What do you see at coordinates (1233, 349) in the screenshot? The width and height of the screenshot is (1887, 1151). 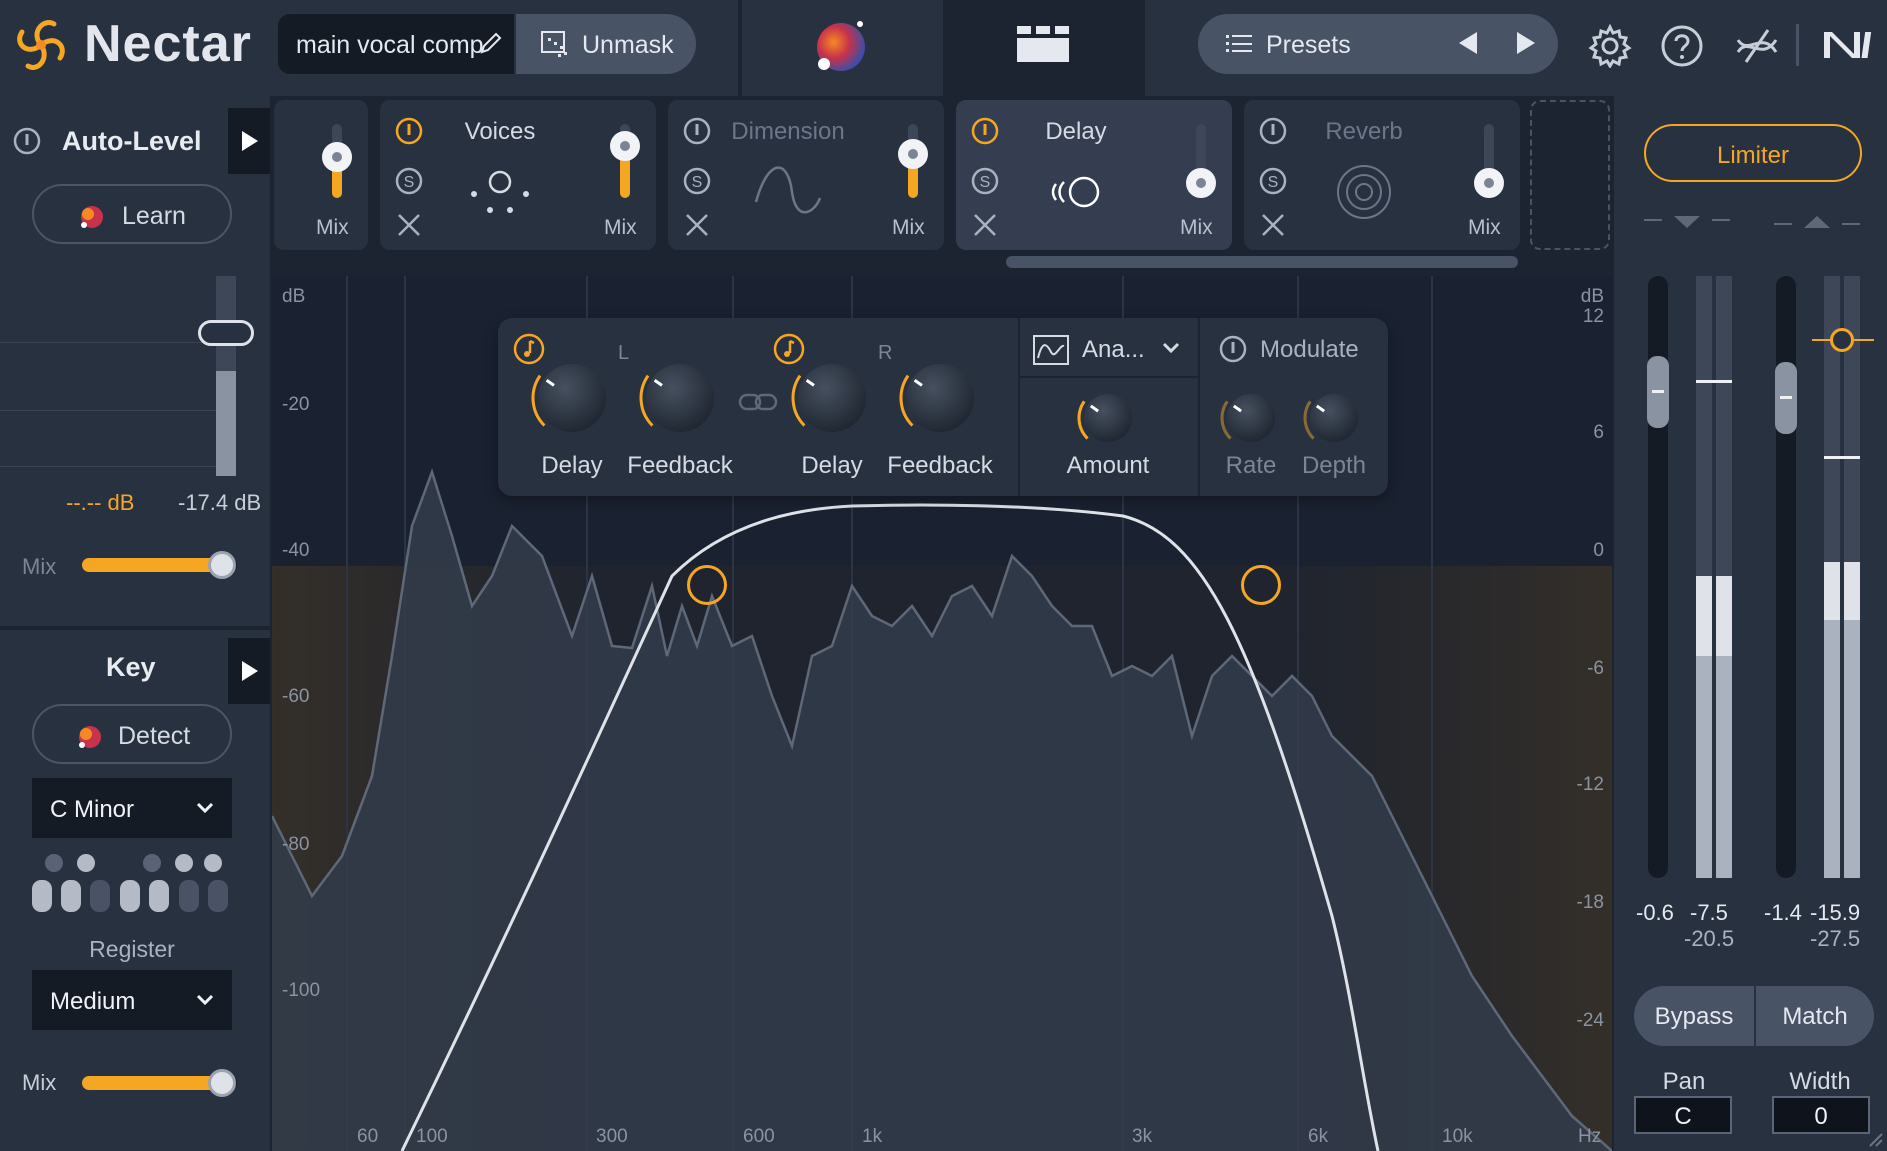 I see `modulate-power-icon` at bounding box center [1233, 349].